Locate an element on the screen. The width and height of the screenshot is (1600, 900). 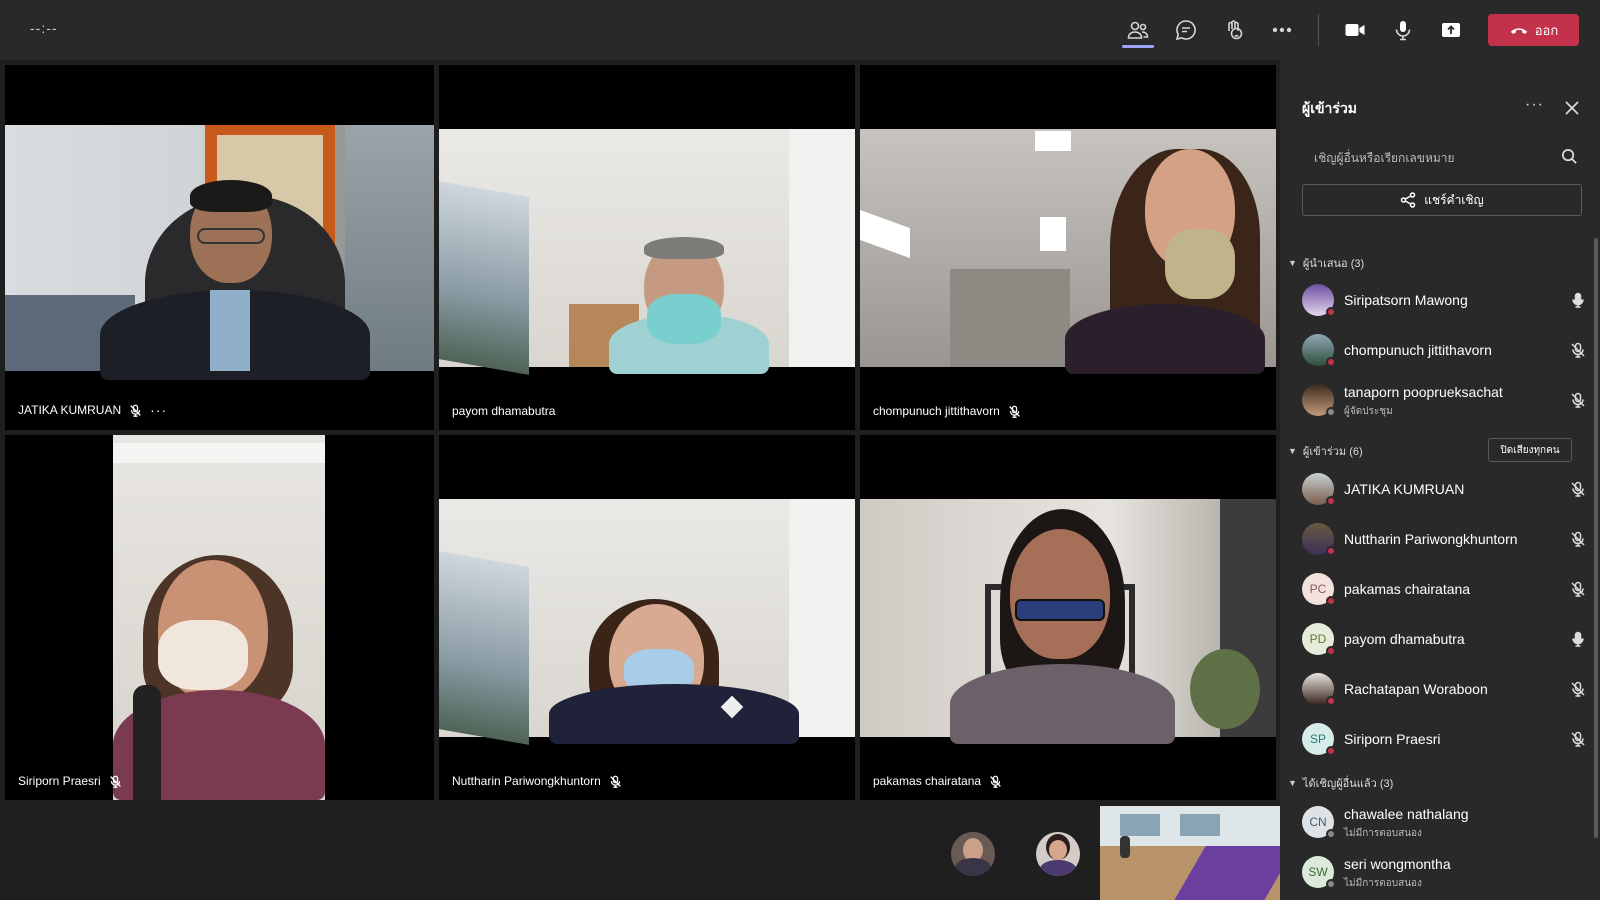
avatar: PC is located at coordinates (1319, 589).